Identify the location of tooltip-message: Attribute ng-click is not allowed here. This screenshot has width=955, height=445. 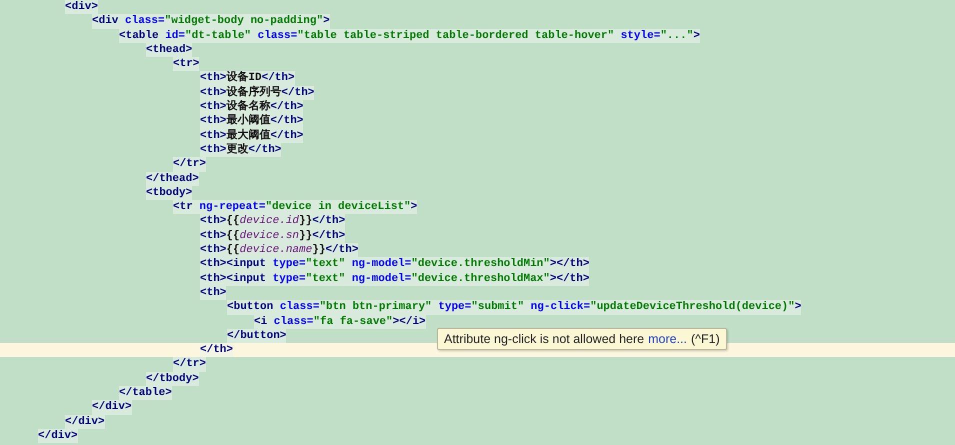
(544, 339).